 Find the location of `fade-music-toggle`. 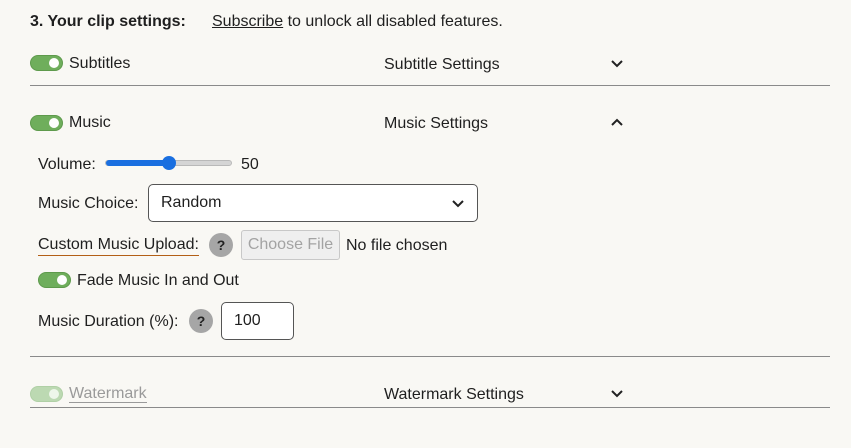

fade-music-toggle is located at coordinates (54, 280).